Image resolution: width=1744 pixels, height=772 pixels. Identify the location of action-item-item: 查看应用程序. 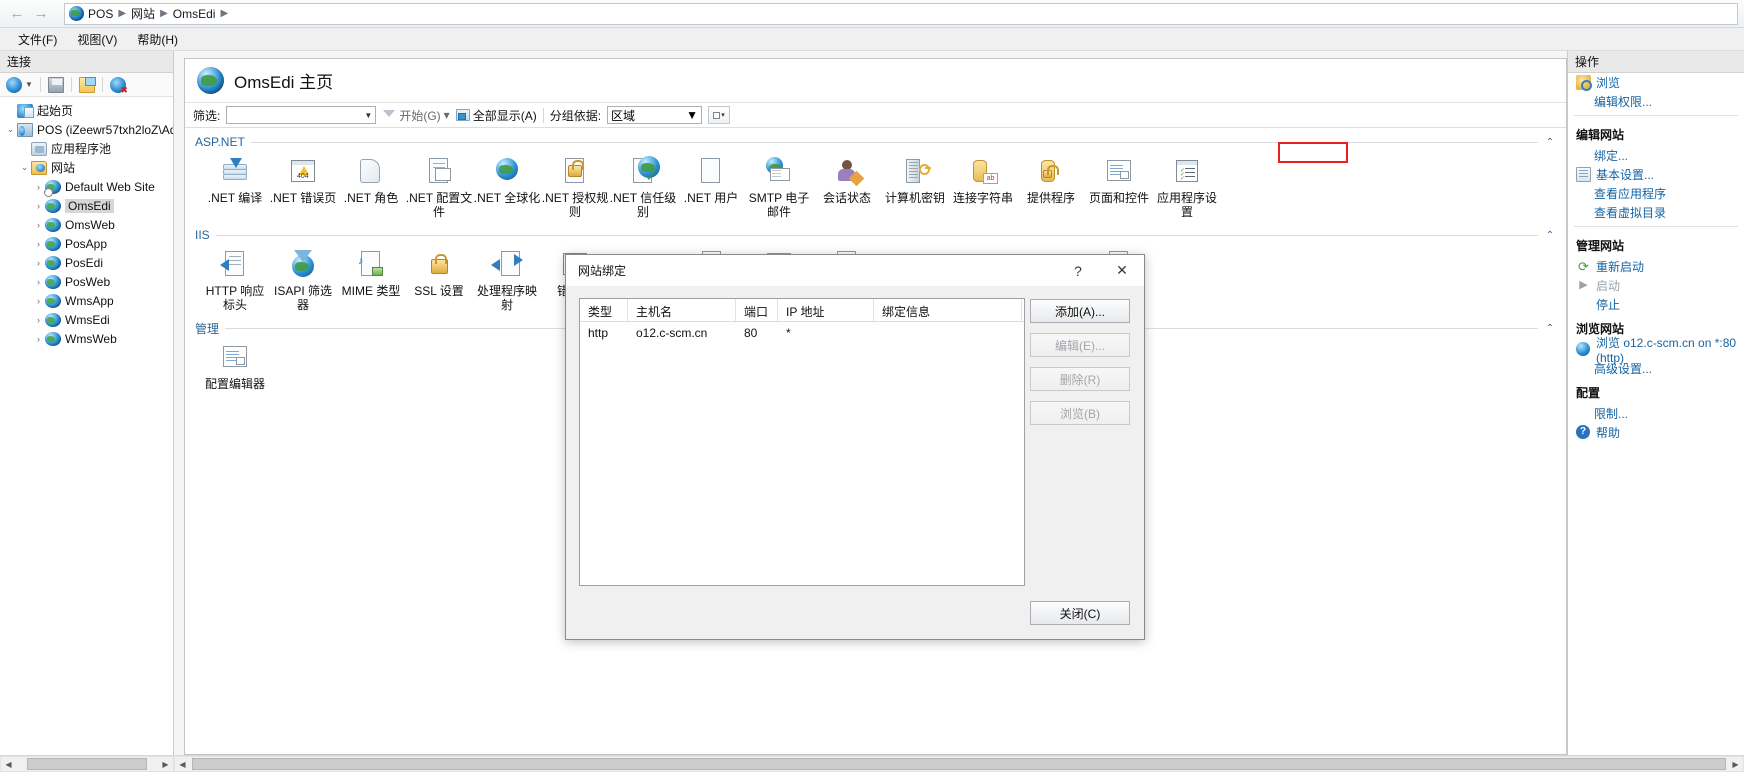
(1656, 193).